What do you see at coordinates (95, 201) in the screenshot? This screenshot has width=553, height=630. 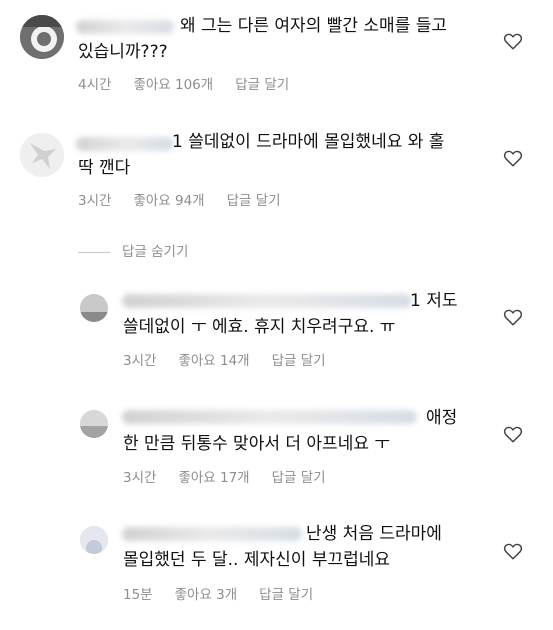 I see `comment-time: 3시간` at bounding box center [95, 201].